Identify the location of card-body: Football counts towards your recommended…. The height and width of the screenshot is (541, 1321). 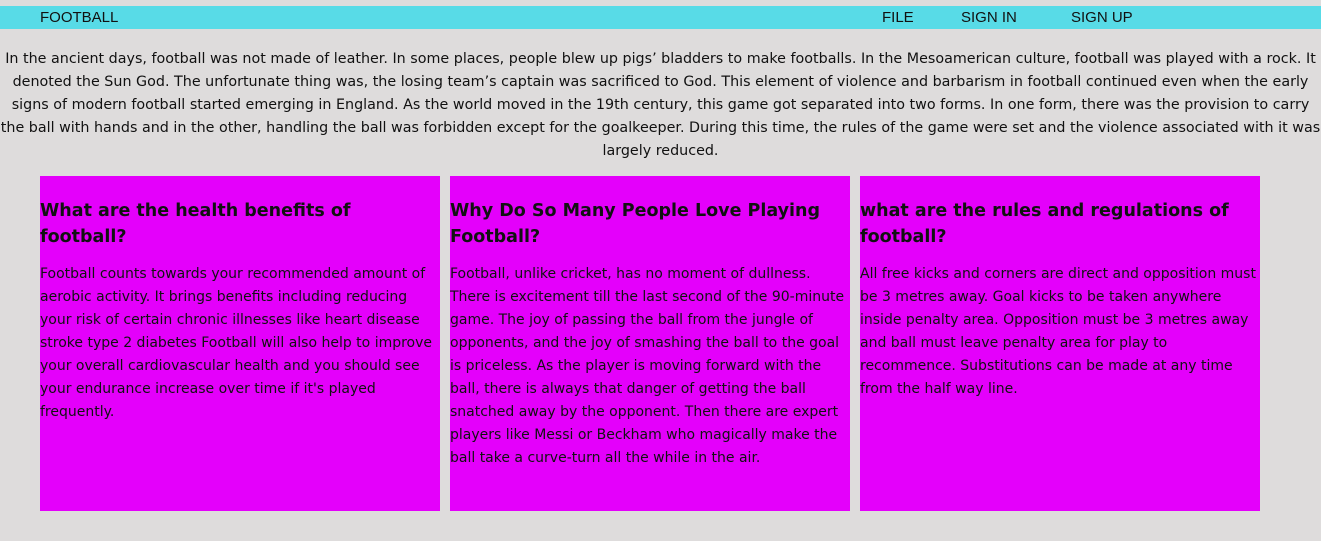
(236, 343).